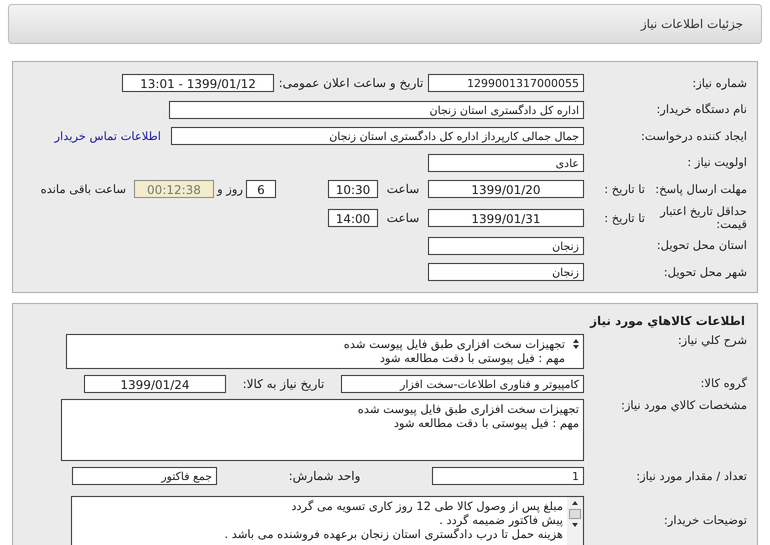 The image size is (770, 545). What do you see at coordinates (284, 383) in the screenshot?
I see `field-label: تاریخ نیاز به کالا:` at bounding box center [284, 383].